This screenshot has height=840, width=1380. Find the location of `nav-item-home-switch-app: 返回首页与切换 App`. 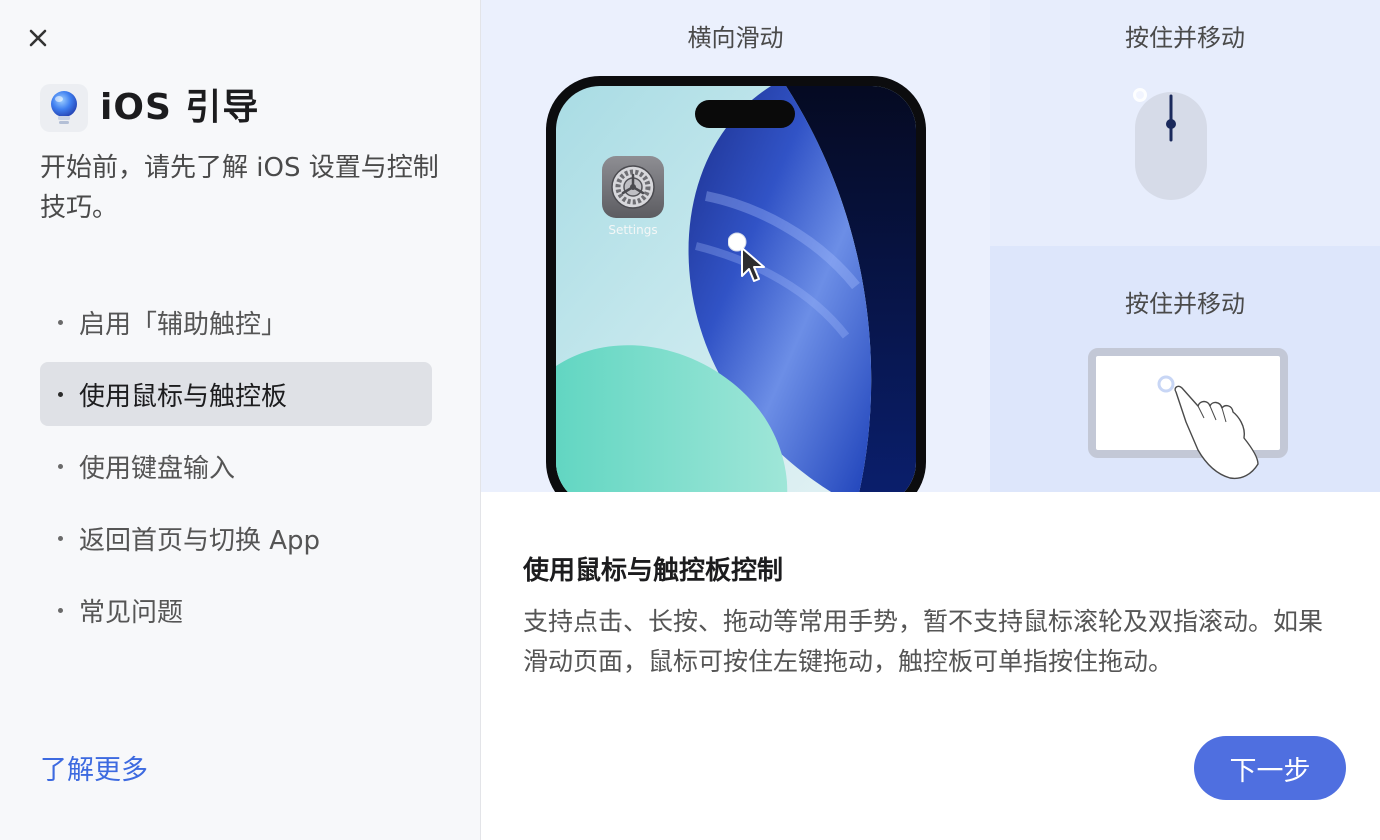

nav-item-home-switch-app: 返回首页与切换 App is located at coordinates (236, 538).